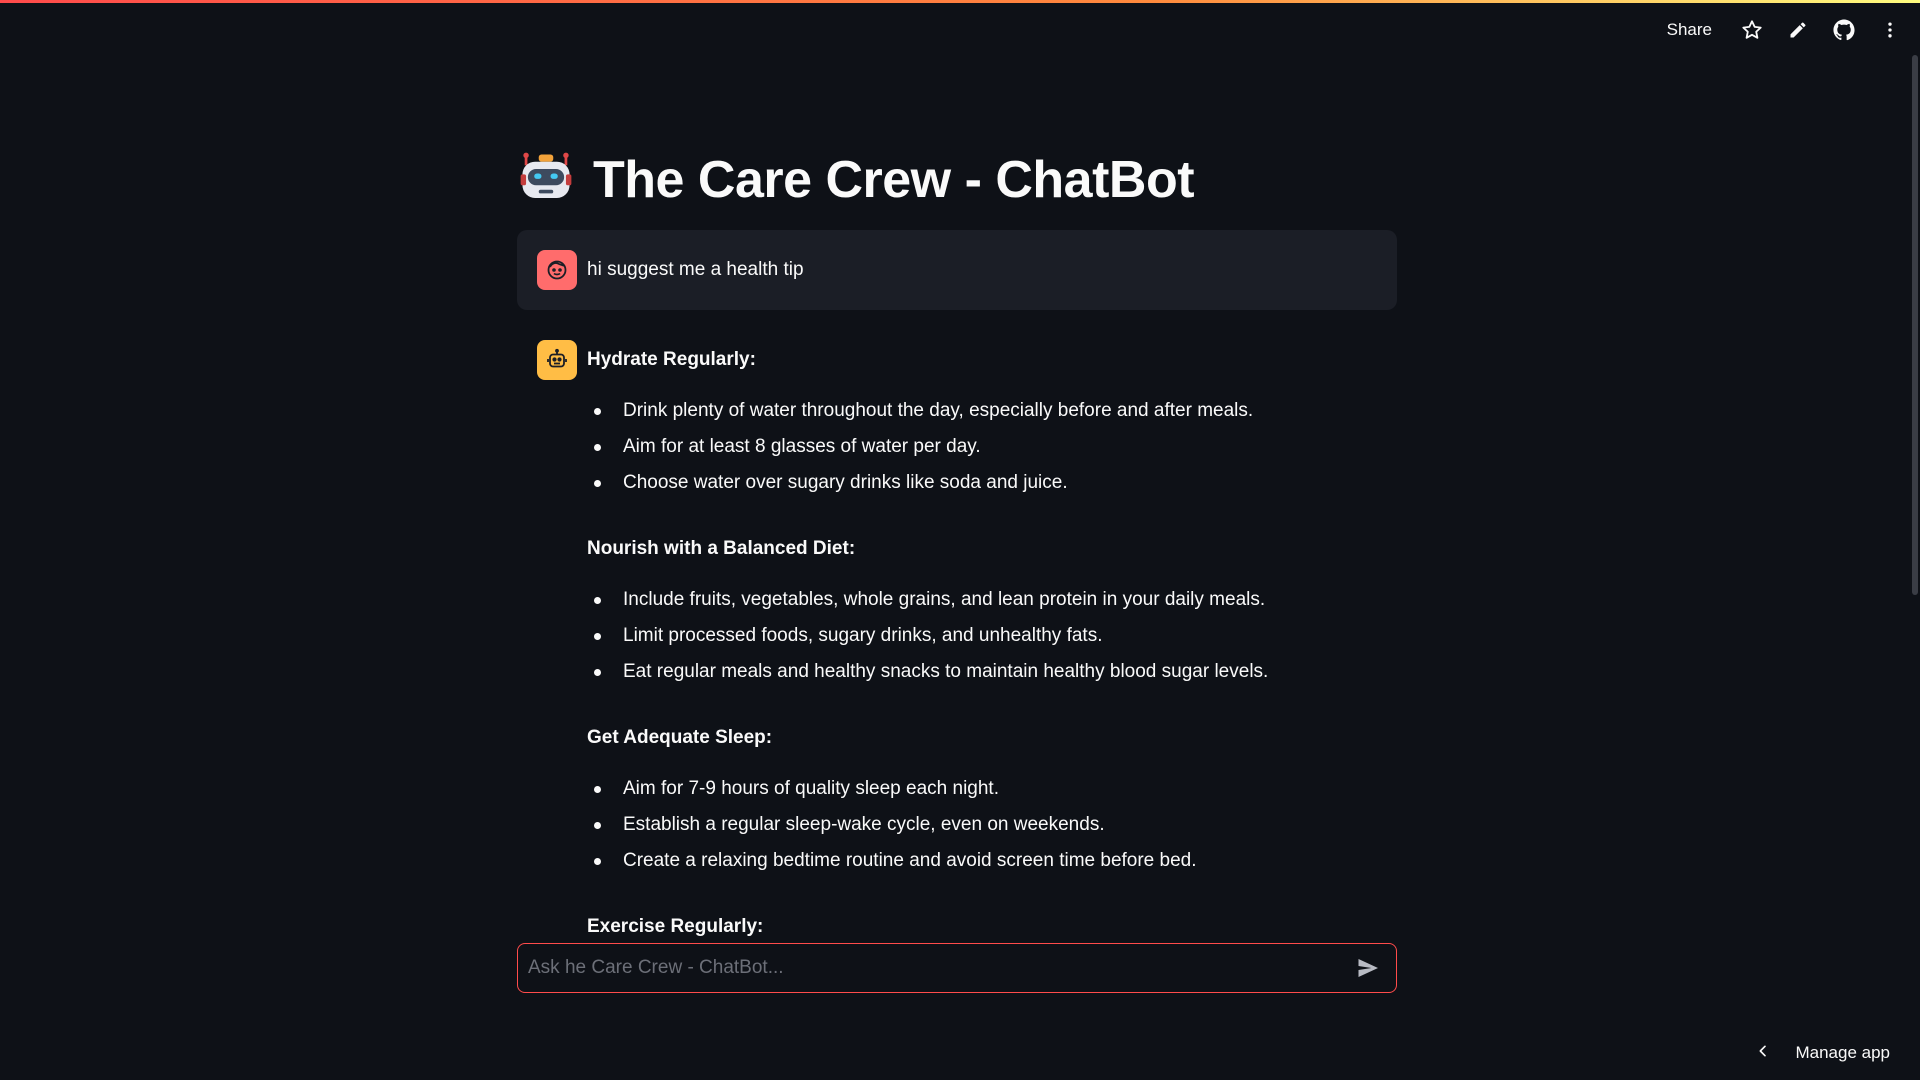 This screenshot has width=1920, height=1080. I want to click on header-decoration-bar, so click(960, 1).